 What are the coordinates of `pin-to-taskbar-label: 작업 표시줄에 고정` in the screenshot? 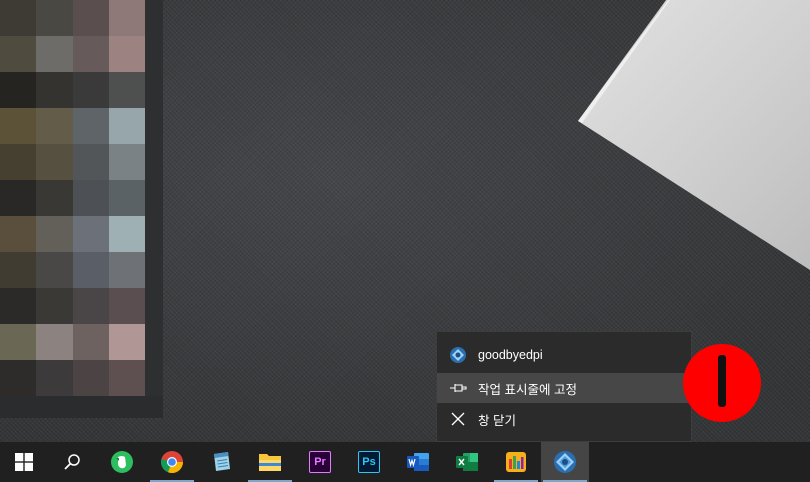 It's located at (527, 389).